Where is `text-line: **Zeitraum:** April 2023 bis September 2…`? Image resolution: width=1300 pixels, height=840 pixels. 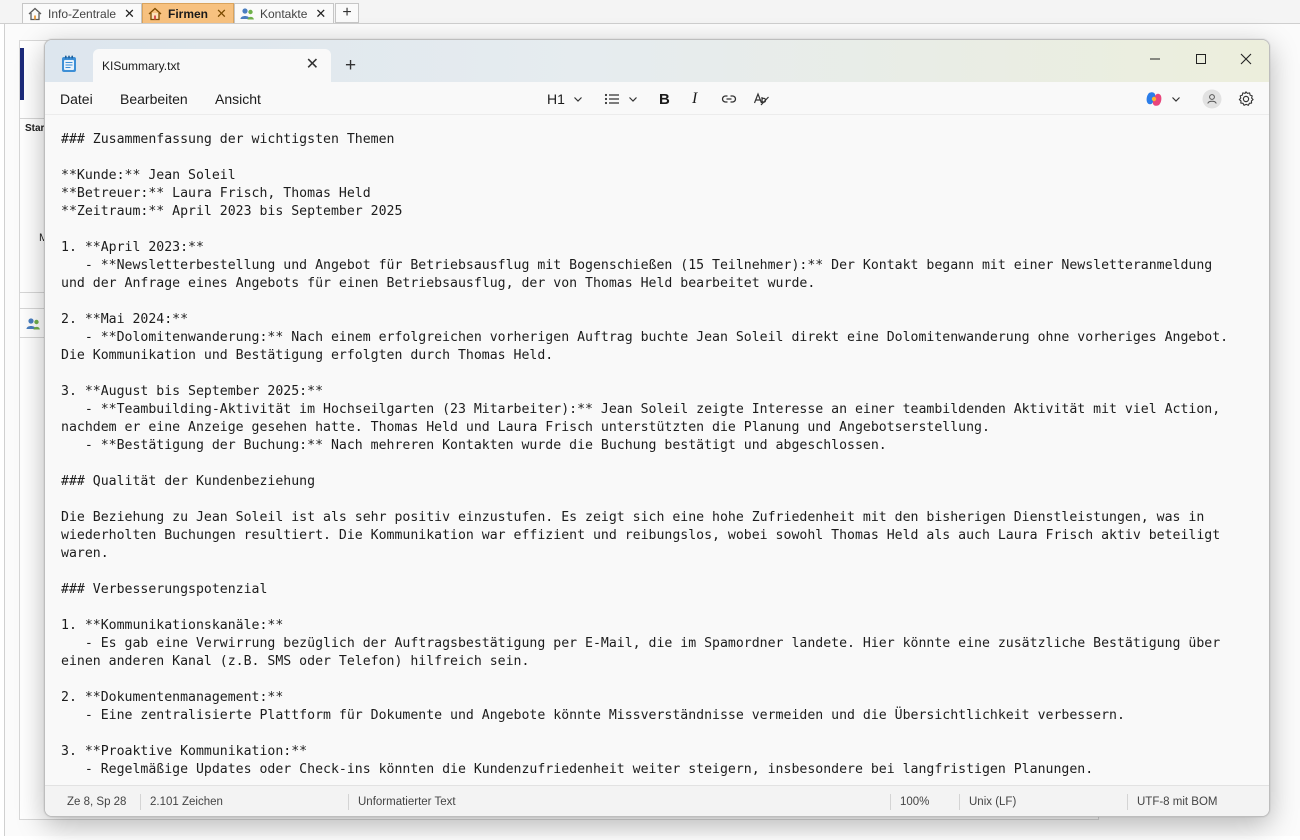 text-line: **Zeitraum:** April 2023 bis September 2… is located at coordinates (232, 211).